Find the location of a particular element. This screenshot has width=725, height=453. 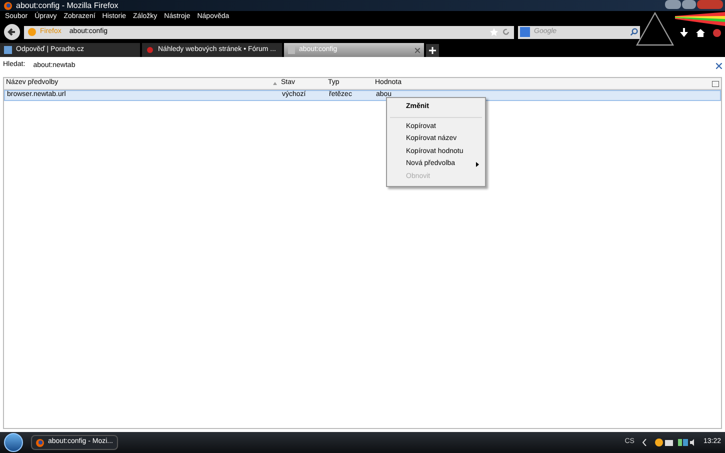

search-icon is located at coordinates (634, 32).